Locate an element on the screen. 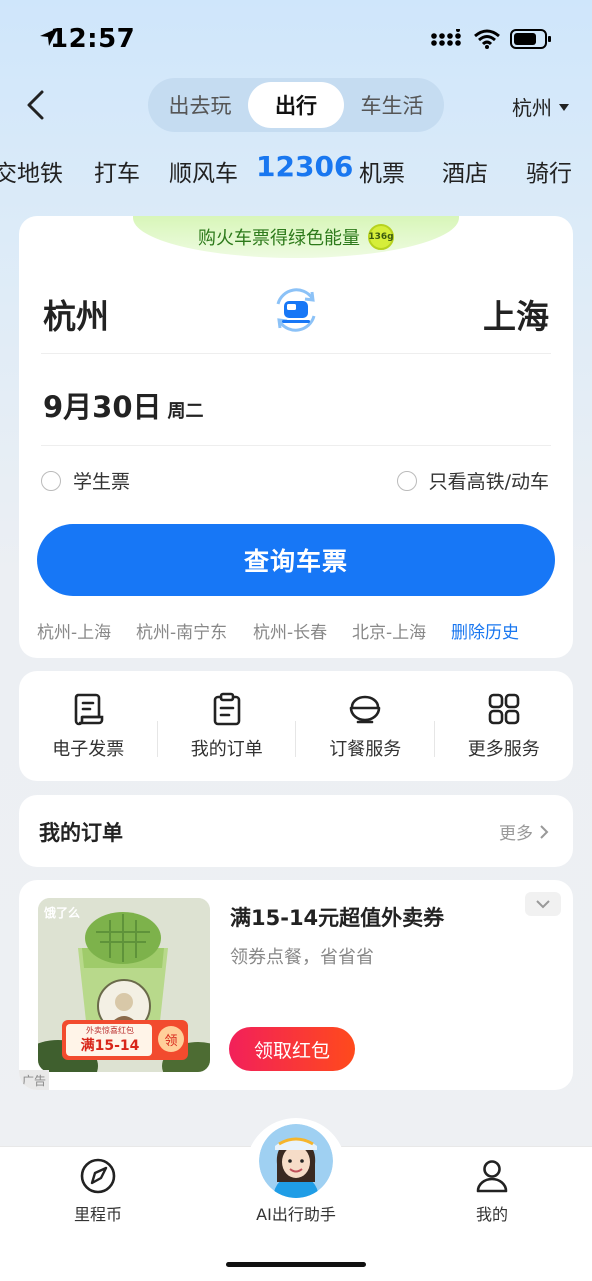 This screenshot has height=1281, width=592. category-tab-12306: 12306 is located at coordinates (304, 166).